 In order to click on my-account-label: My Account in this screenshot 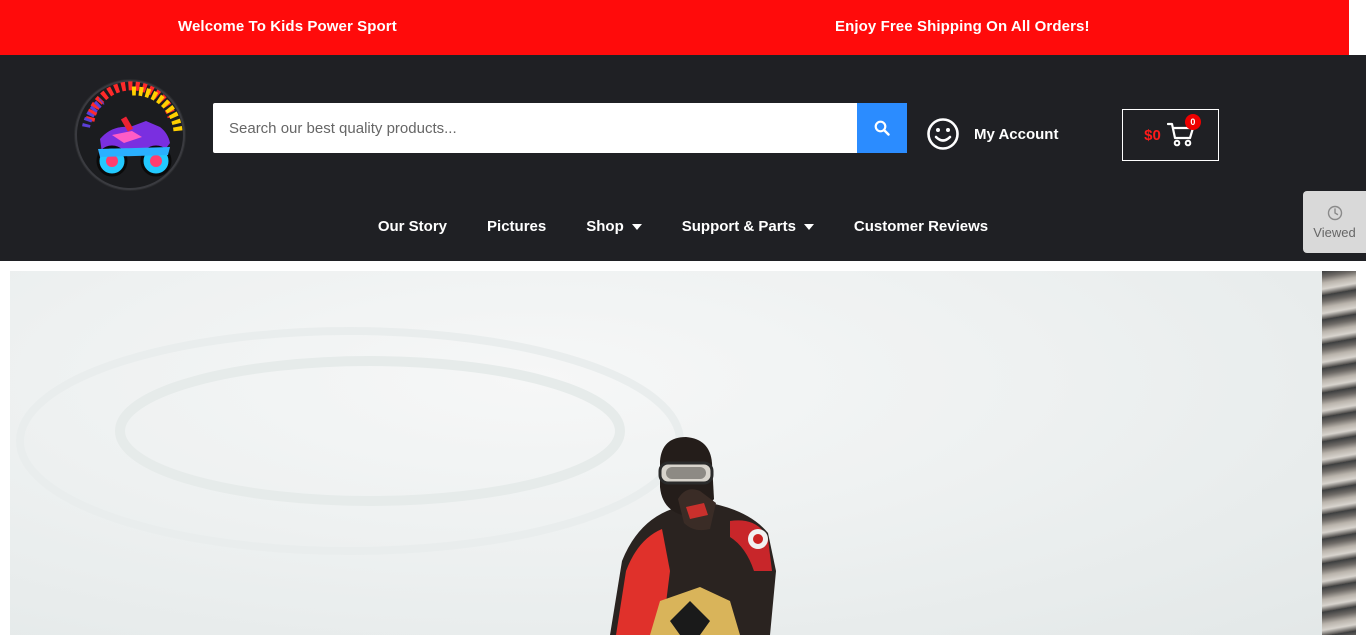, I will do `click(1016, 134)`.